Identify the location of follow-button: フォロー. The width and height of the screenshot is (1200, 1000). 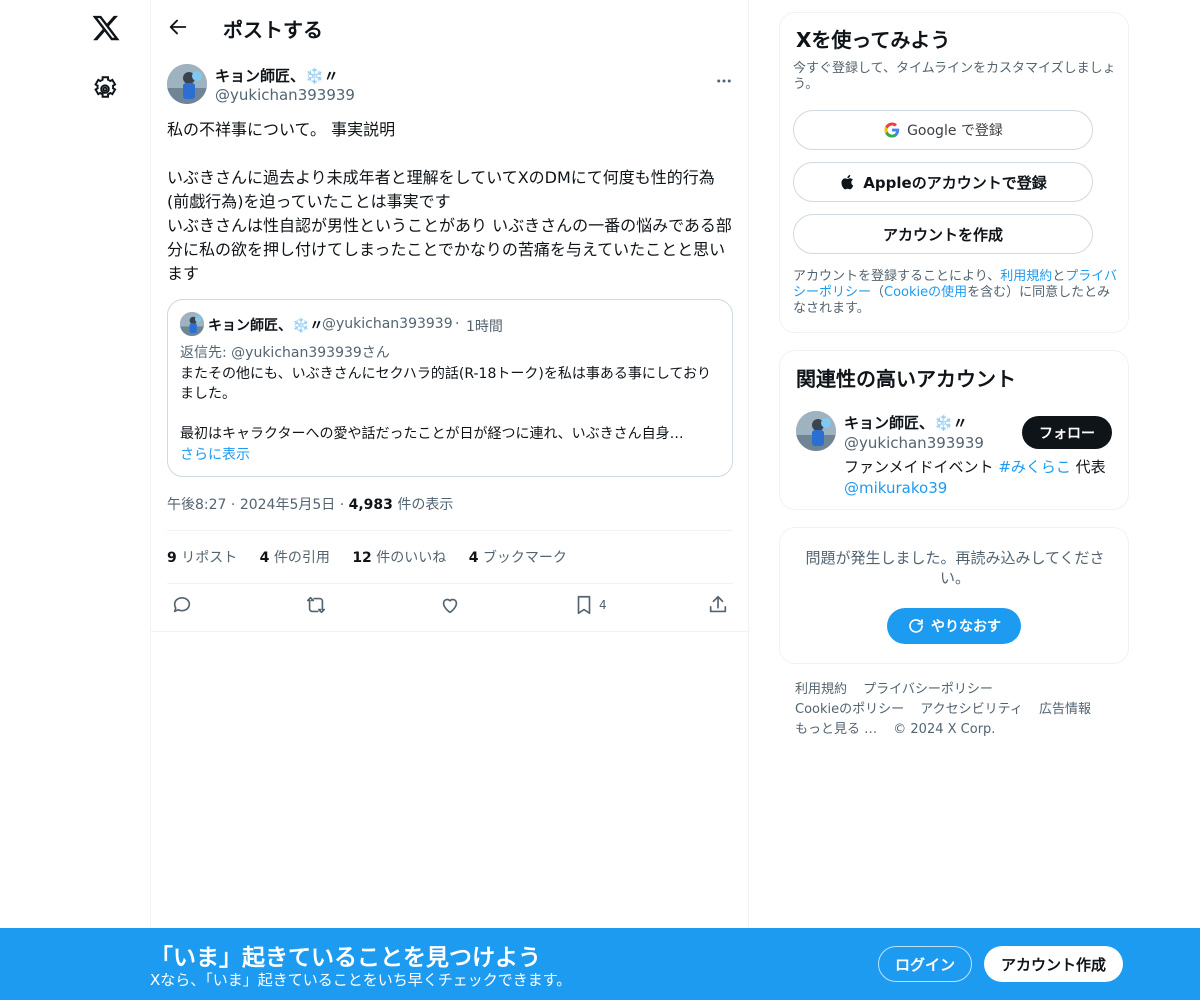
(1067, 432).